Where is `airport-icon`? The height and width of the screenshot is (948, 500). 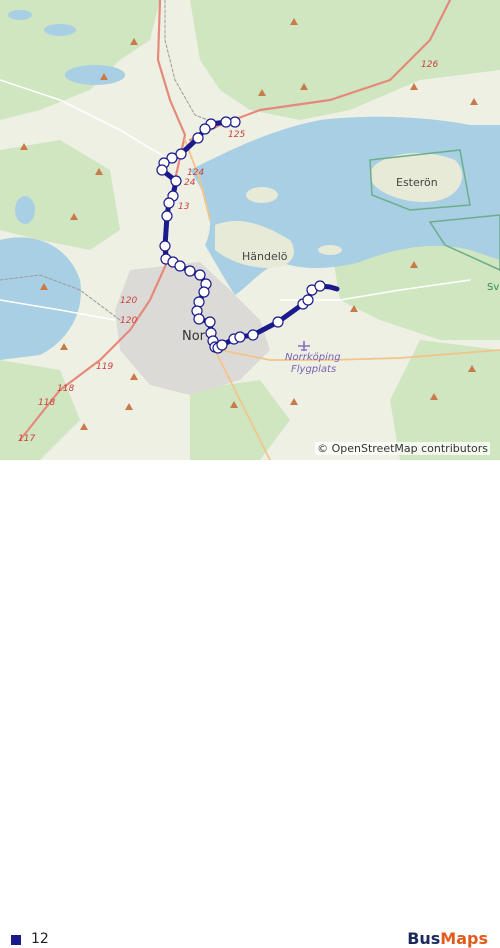
airport-icon is located at coordinates (304, 346).